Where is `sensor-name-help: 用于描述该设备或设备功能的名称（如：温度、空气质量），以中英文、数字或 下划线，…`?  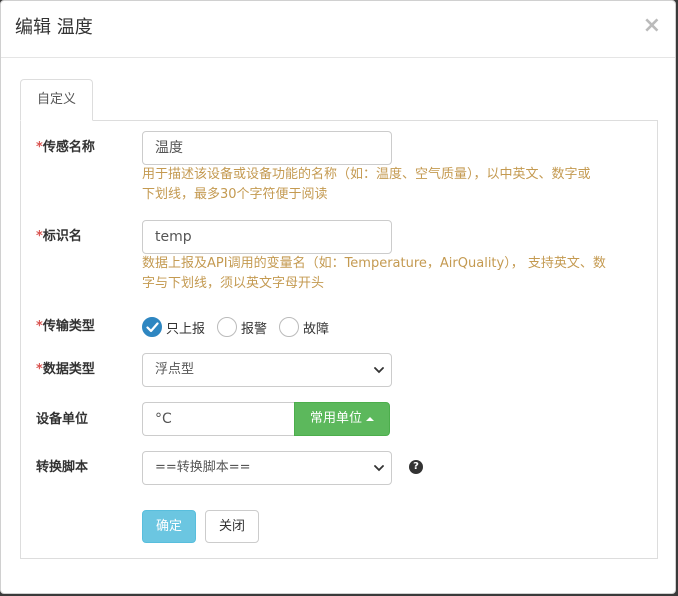
sensor-name-help: 用于描述该设备或设备功能的名称（如：温度、空气质量），以中英文、数字或 下划线，… is located at coordinates (366, 184).